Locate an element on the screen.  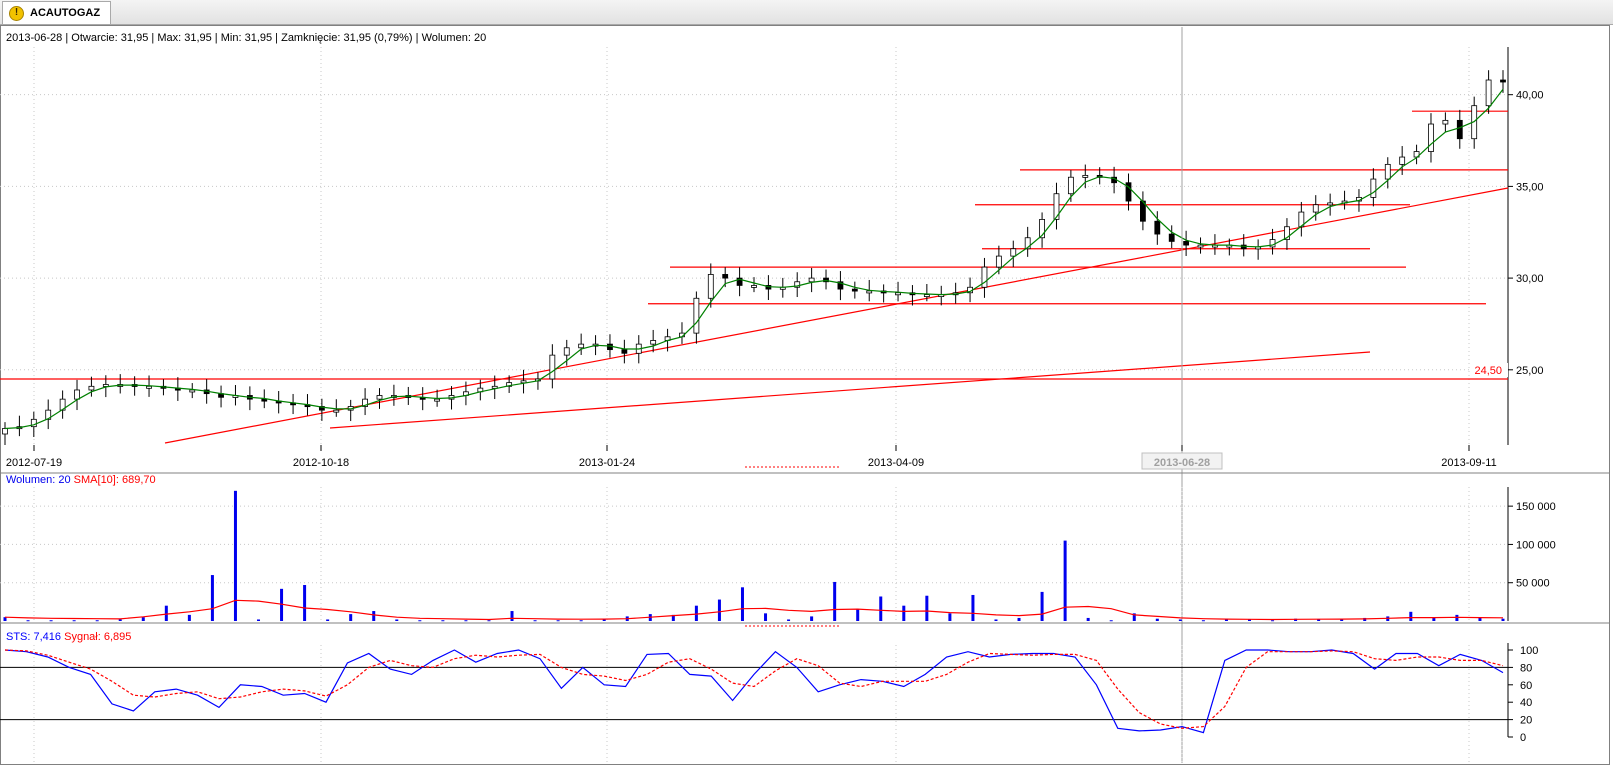
volume-sma-label: SMA[10]: 689,70 is located at coordinates (115, 480).